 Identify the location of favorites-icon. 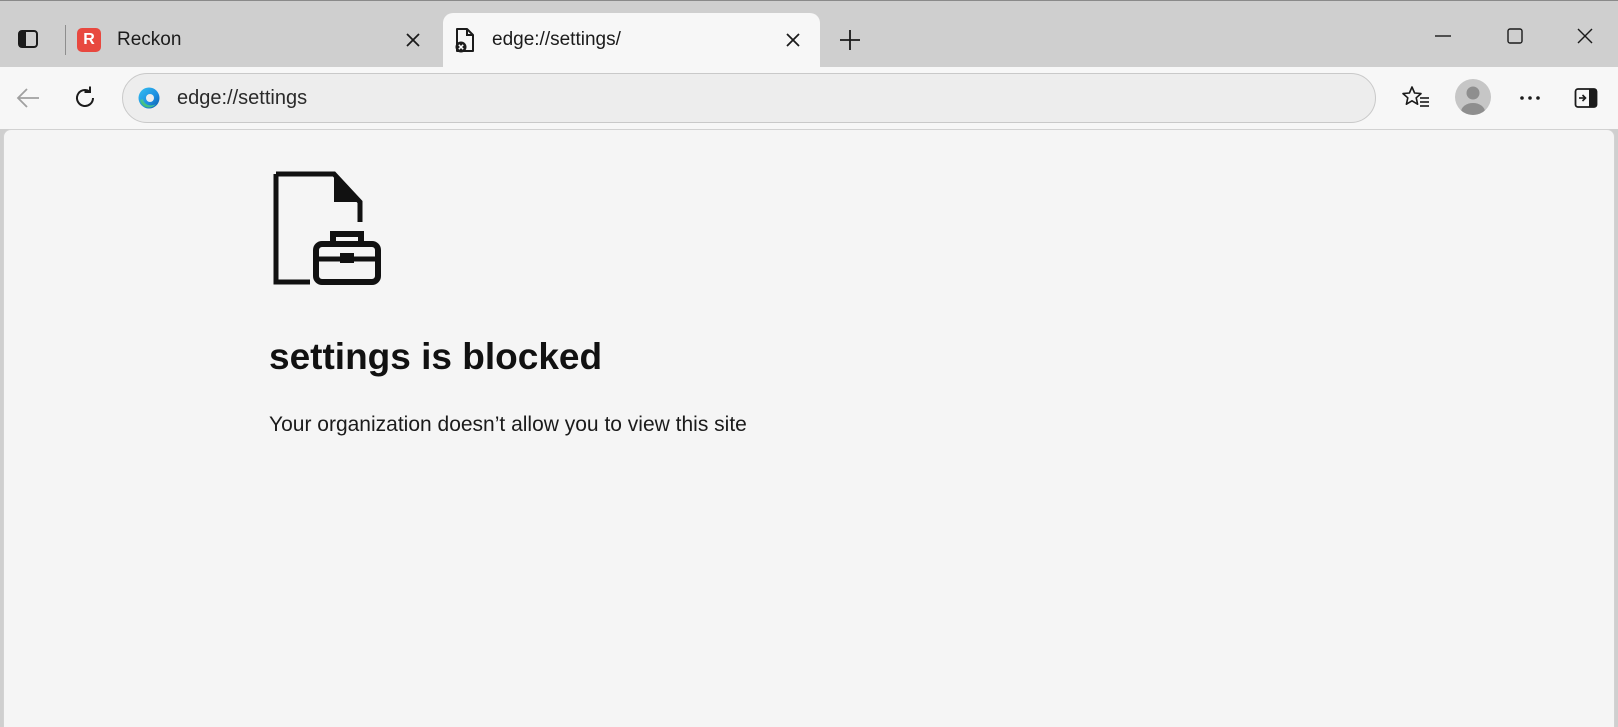
(1415, 96).